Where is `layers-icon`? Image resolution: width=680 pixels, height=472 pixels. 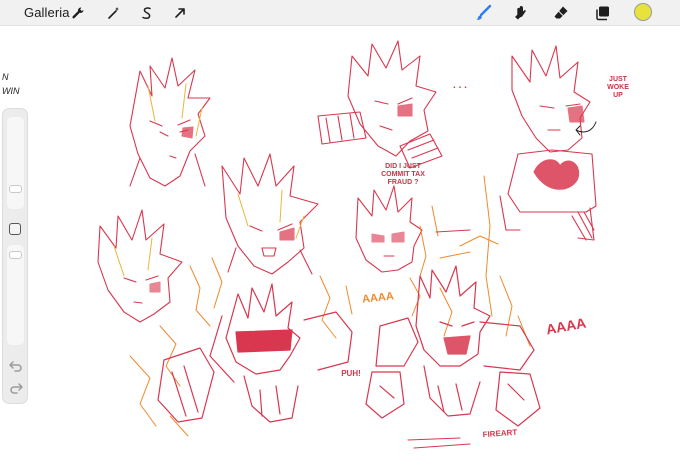 layers-icon is located at coordinates (603, 13).